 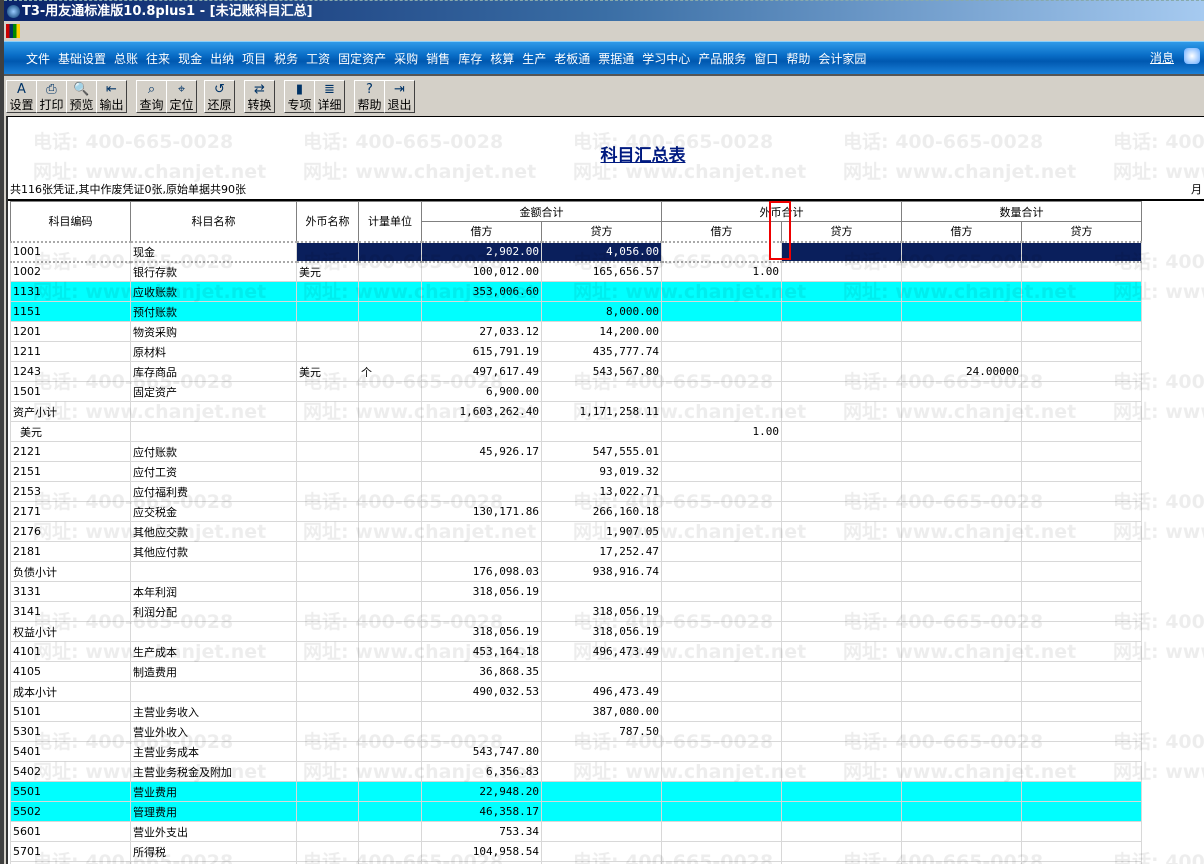 What do you see at coordinates (576, 451) in the screenshot?
I see `table-row: 2121 应付账款 45,926.17 547,555.01` at bounding box center [576, 451].